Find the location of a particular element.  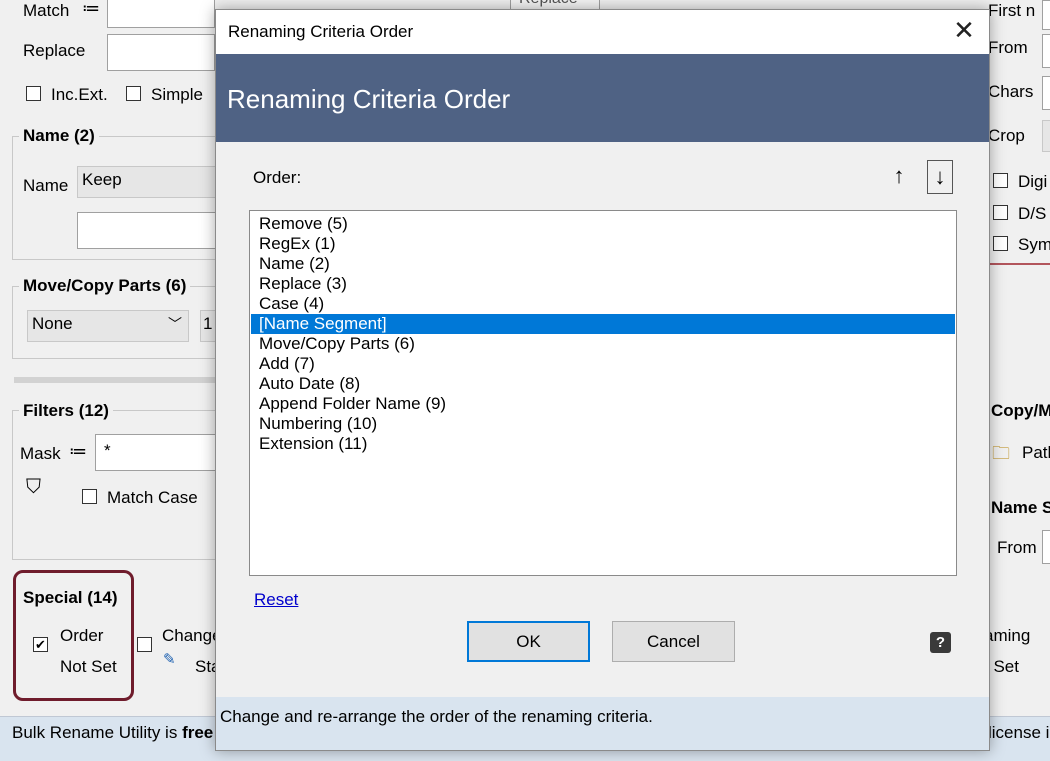

list-item: Append Folder Name (9) is located at coordinates (603, 404).